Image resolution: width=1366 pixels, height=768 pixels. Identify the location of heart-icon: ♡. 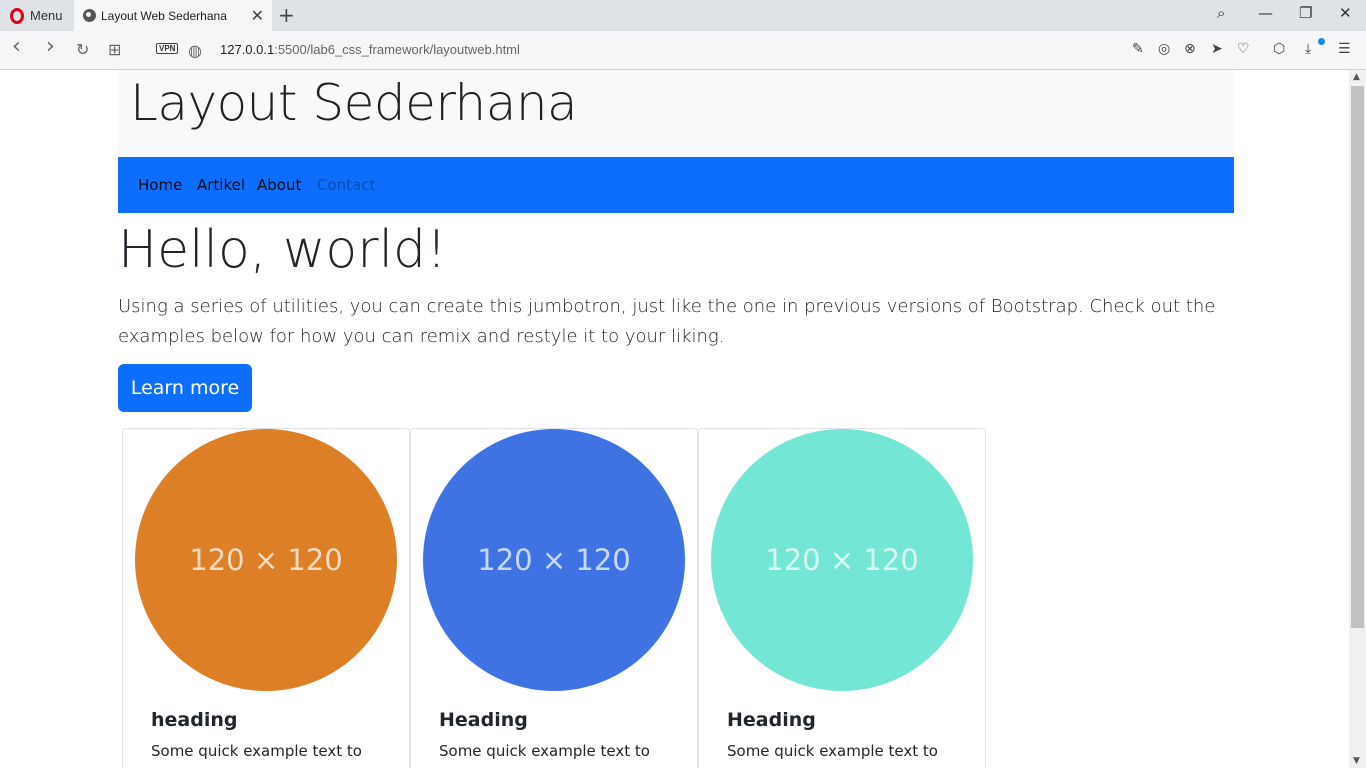
(1243, 49).